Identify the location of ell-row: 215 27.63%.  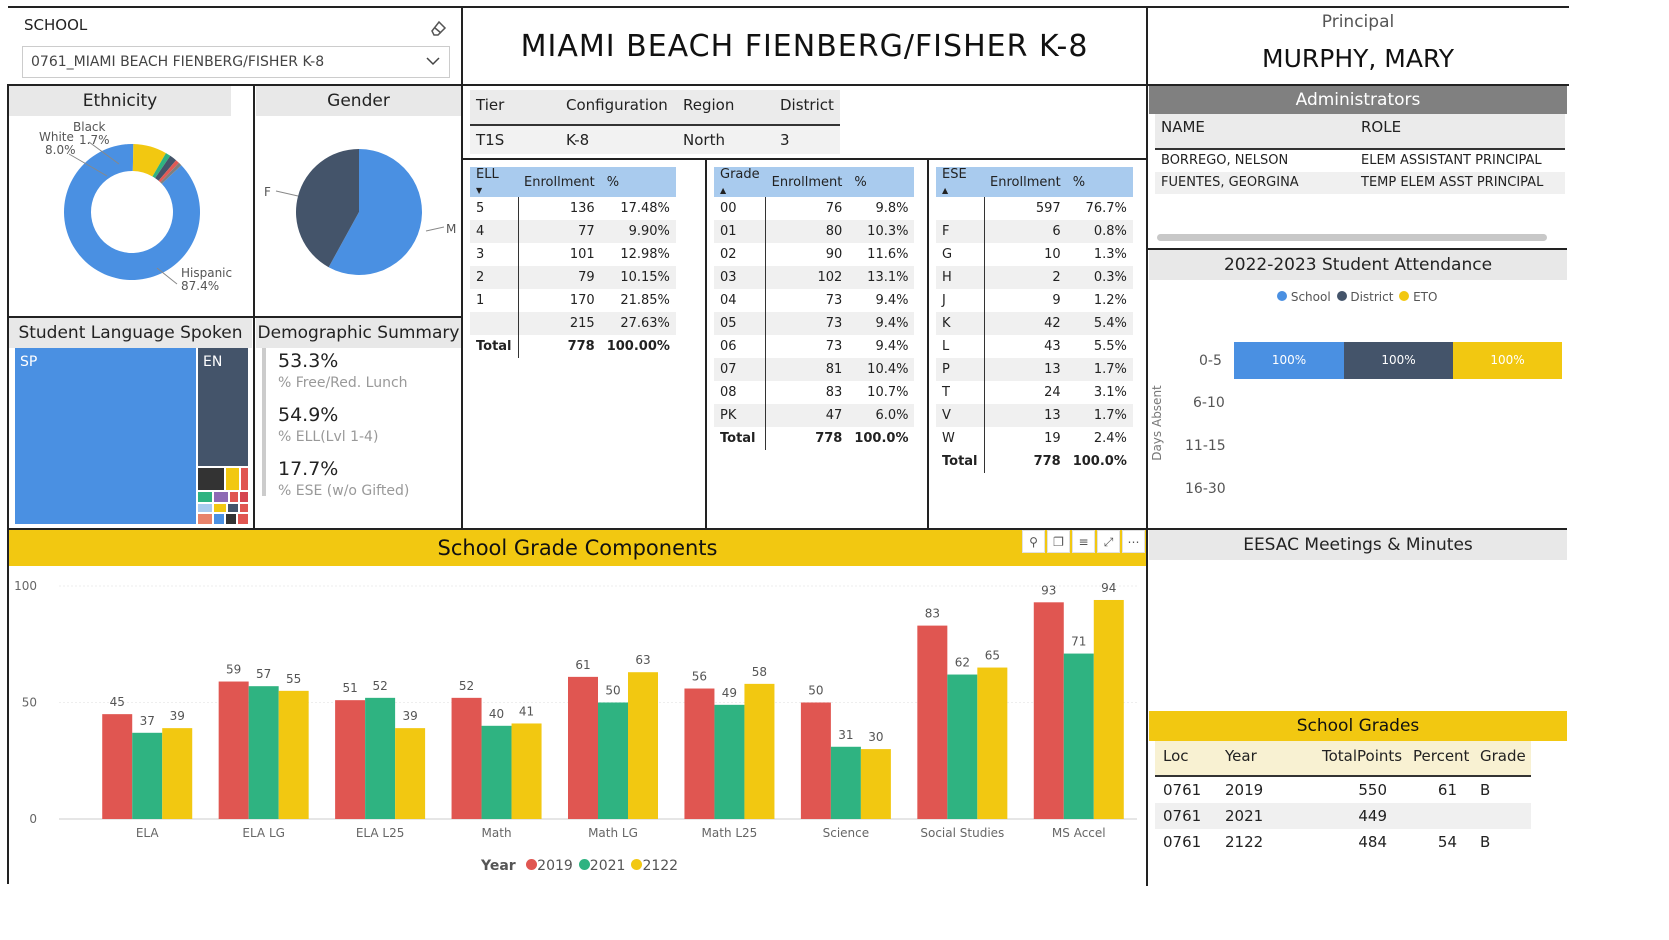
(573, 323).